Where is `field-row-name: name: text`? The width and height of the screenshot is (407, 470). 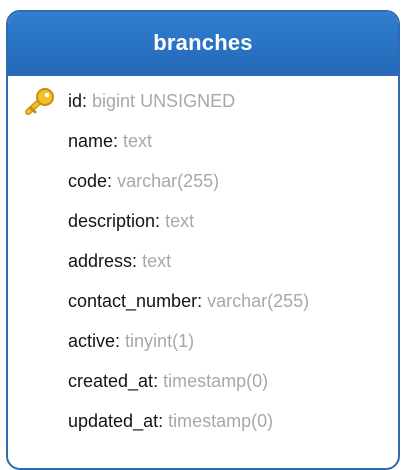 field-row-name: name: text is located at coordinates (203, 141).